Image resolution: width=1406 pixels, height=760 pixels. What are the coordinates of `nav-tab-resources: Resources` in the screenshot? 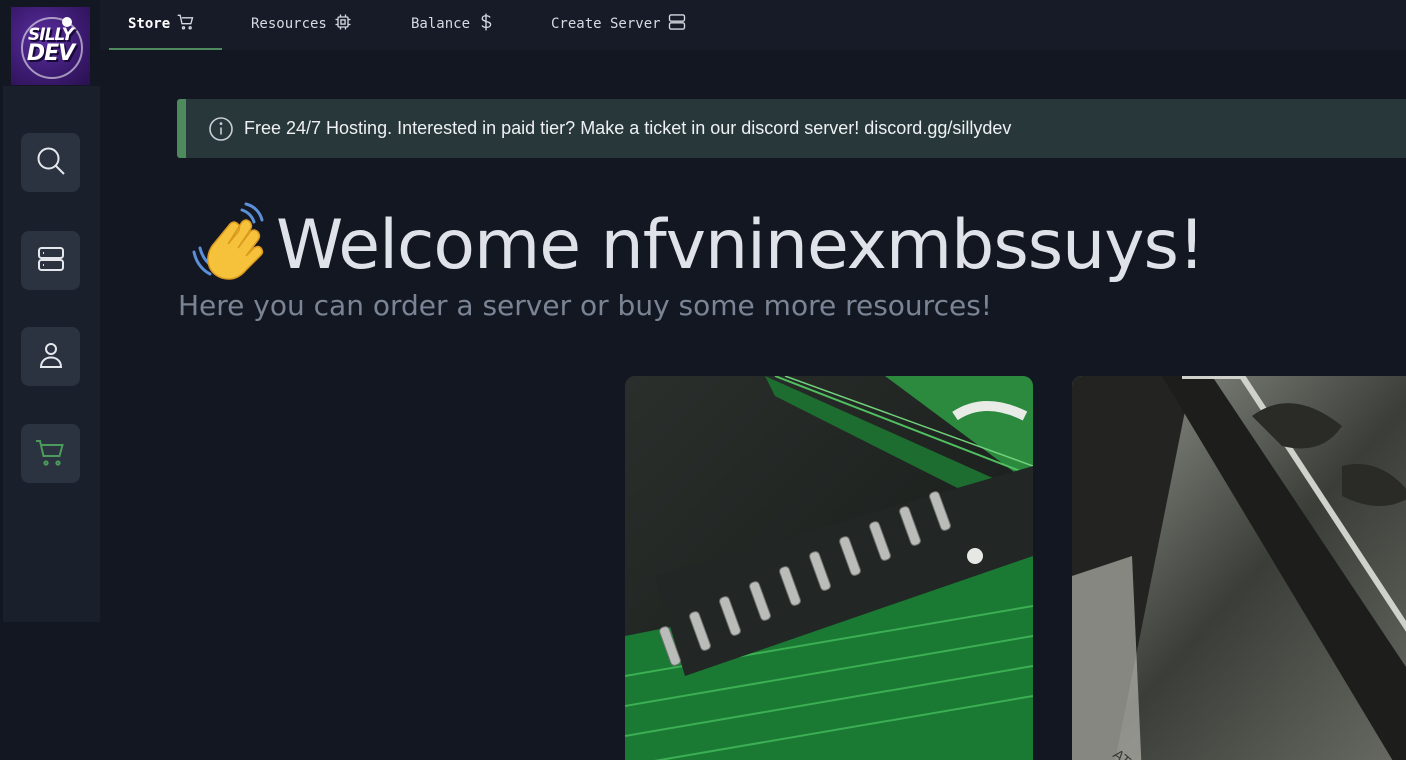 It's located at (302, 24).